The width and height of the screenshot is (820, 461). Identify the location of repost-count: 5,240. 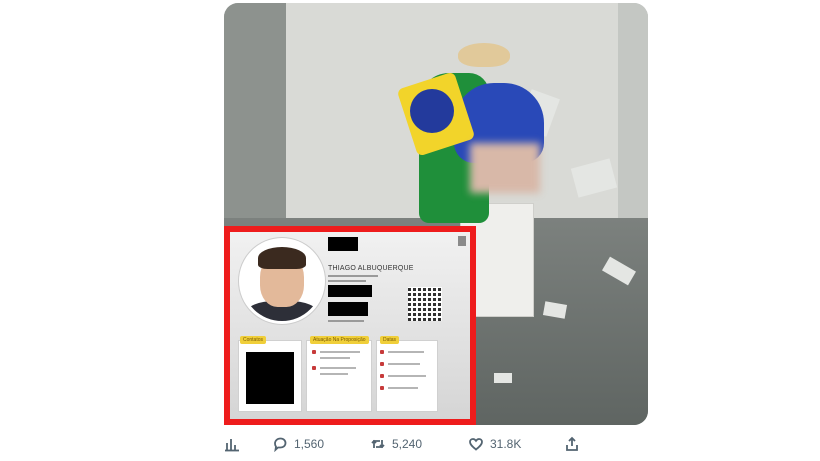
(407, 444).